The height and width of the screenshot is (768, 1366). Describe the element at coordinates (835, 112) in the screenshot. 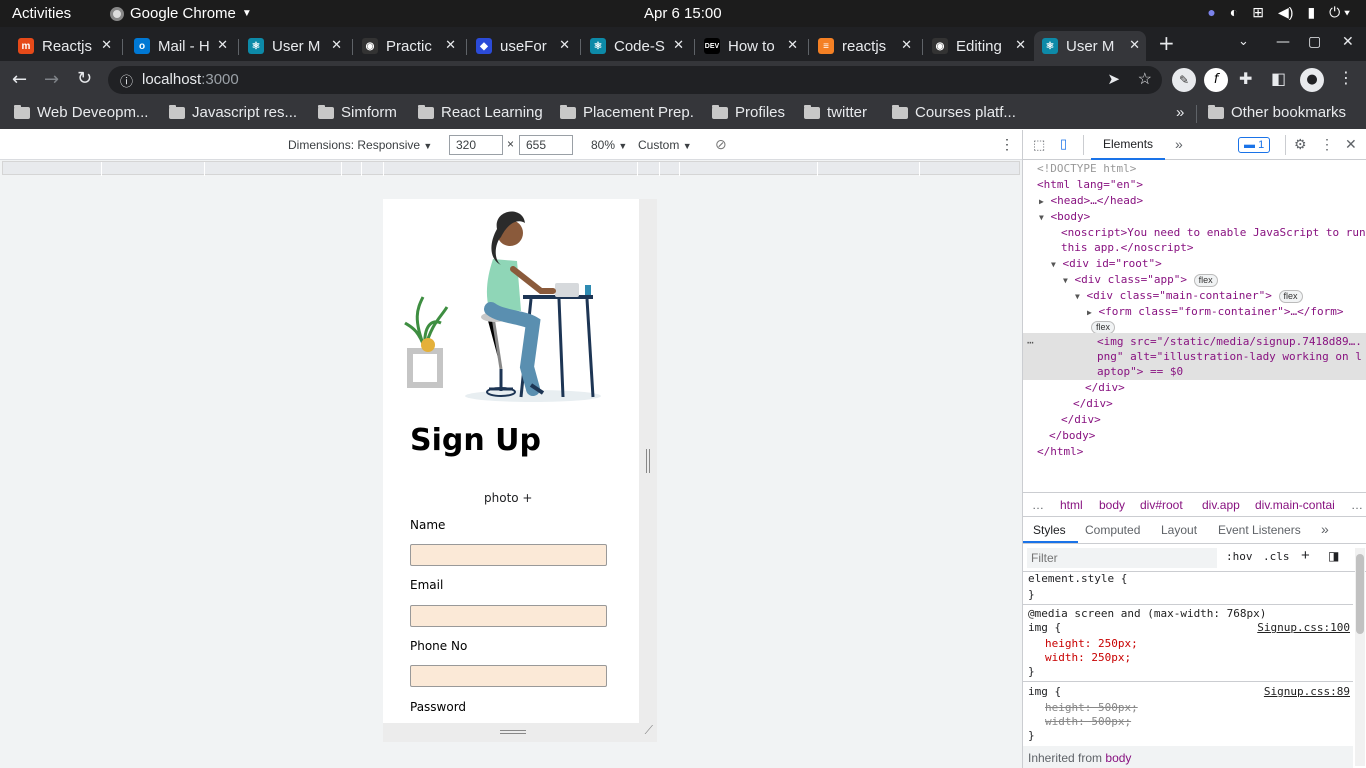

I see `bookmark-folder: twitter` at that location.